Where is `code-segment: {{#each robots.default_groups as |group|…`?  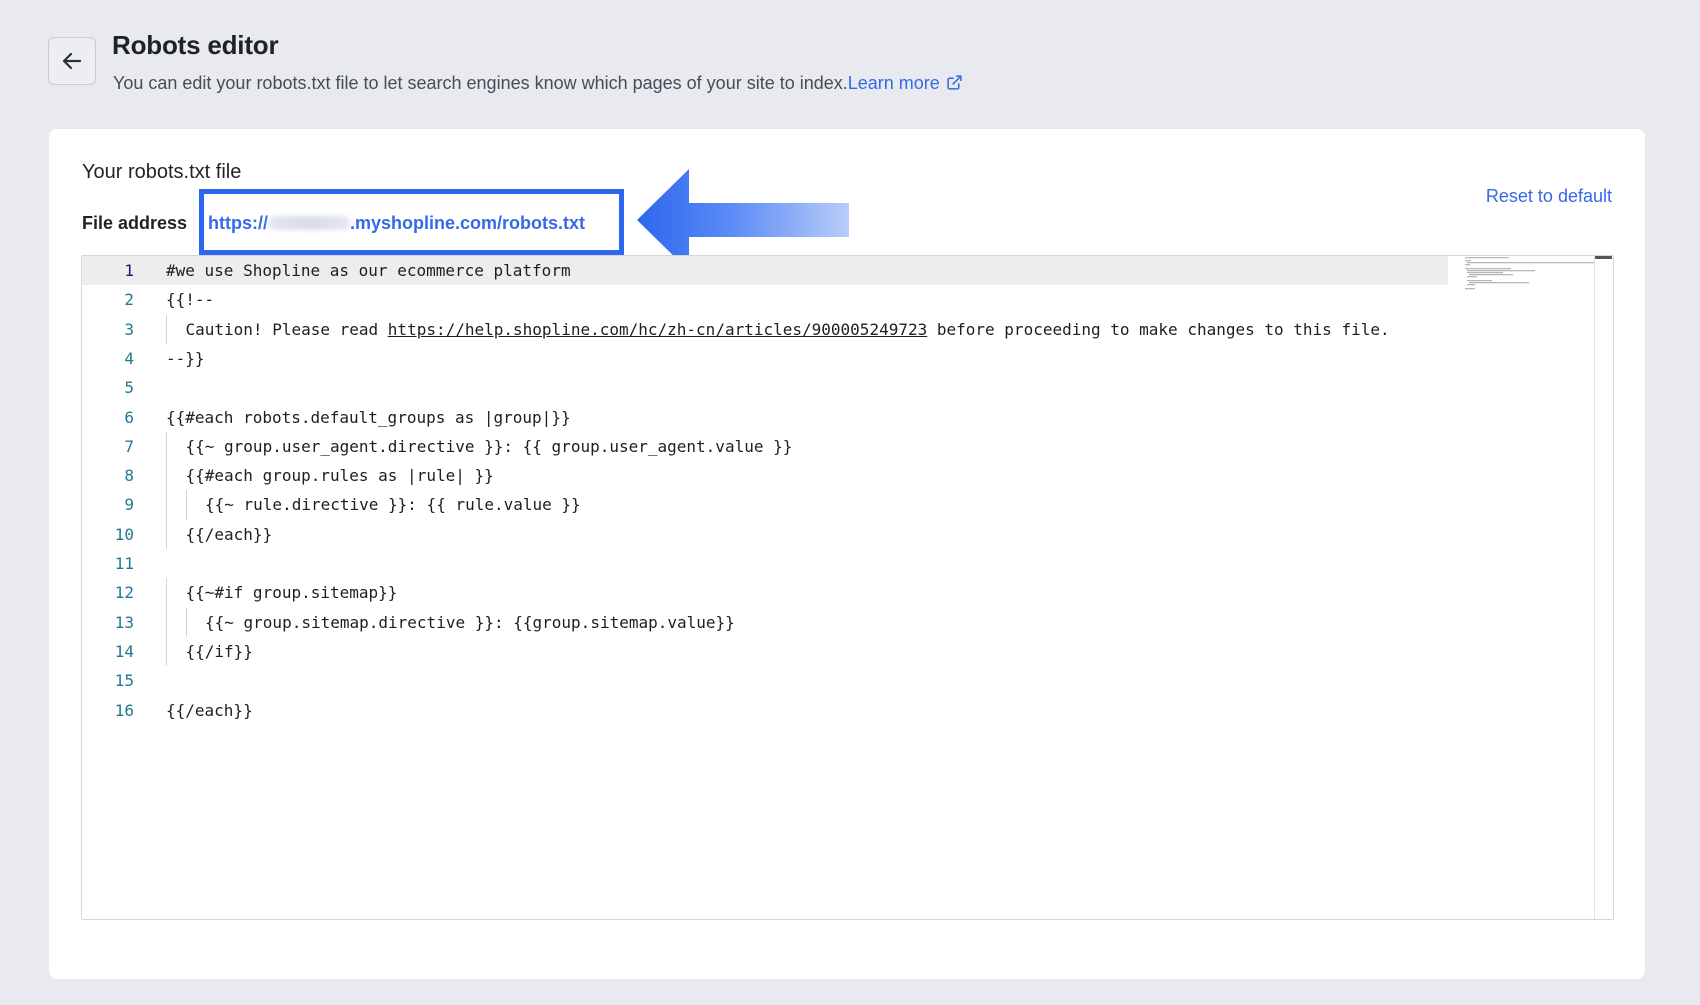 code-segment: {{#each robots.default_groups as |group|… is located at coordinates (368, 417).